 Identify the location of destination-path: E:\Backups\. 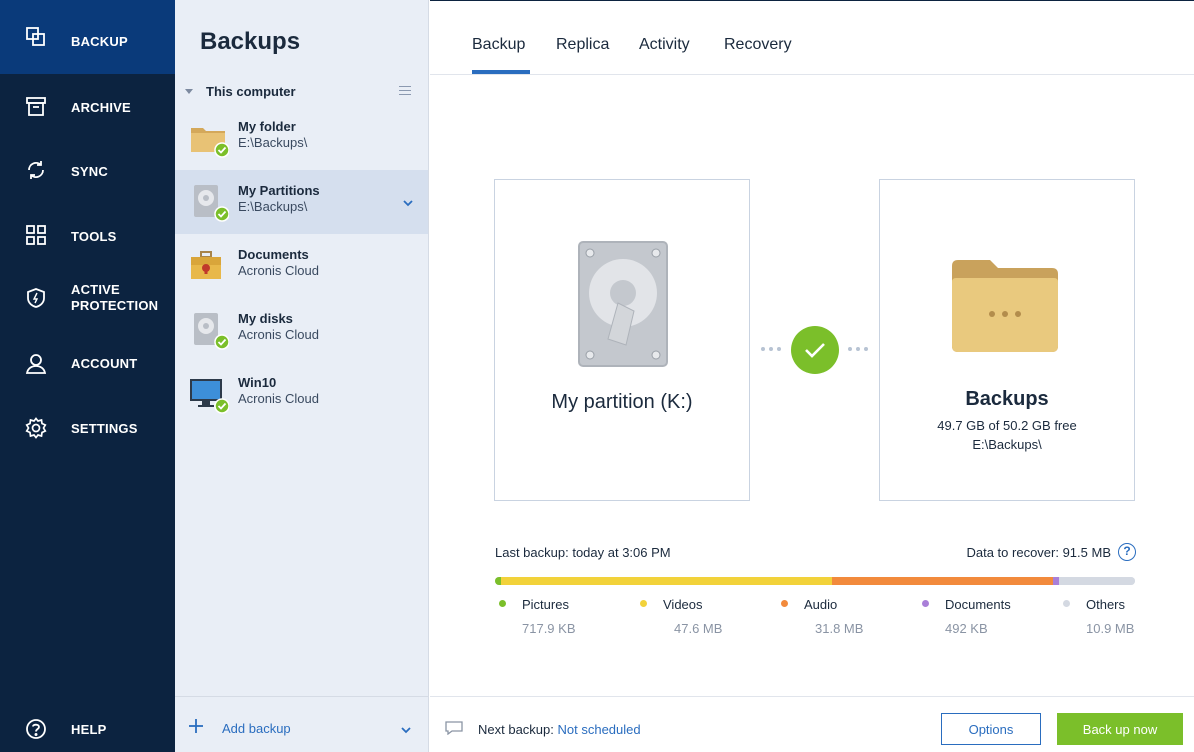
(1007, 444).